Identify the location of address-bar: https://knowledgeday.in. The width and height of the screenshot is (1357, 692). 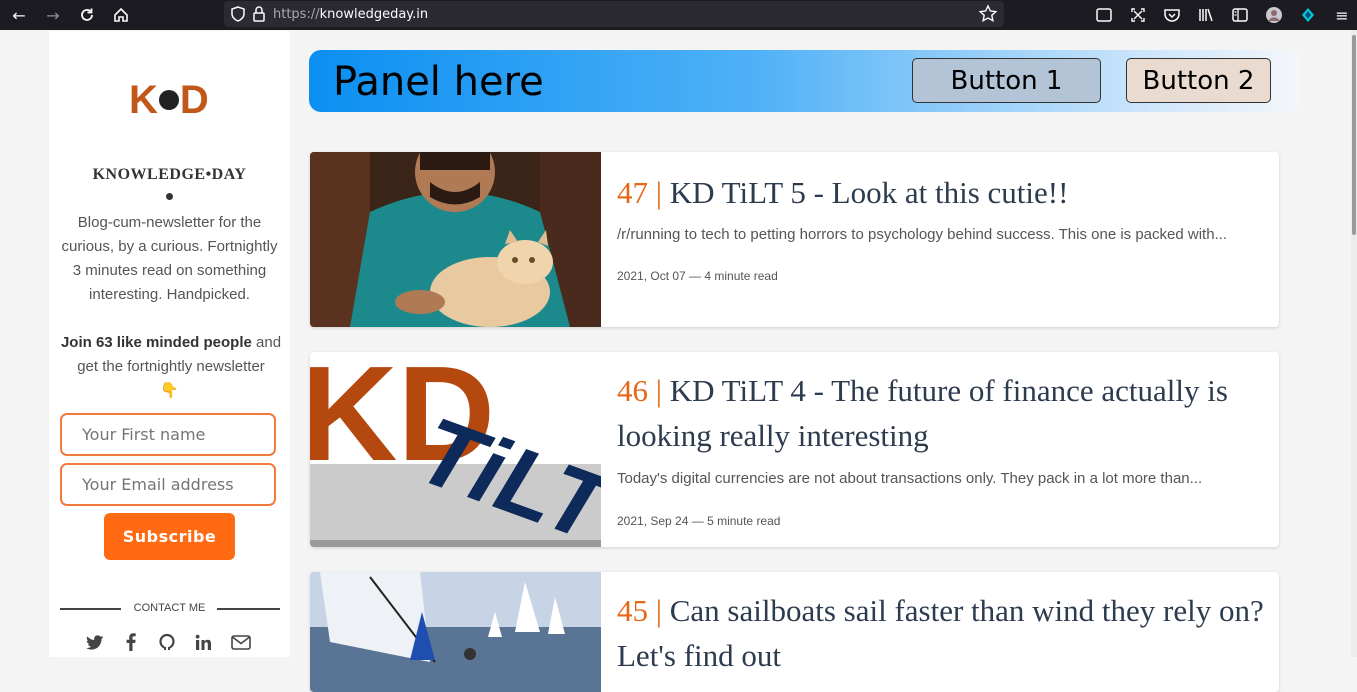
(614, 14).